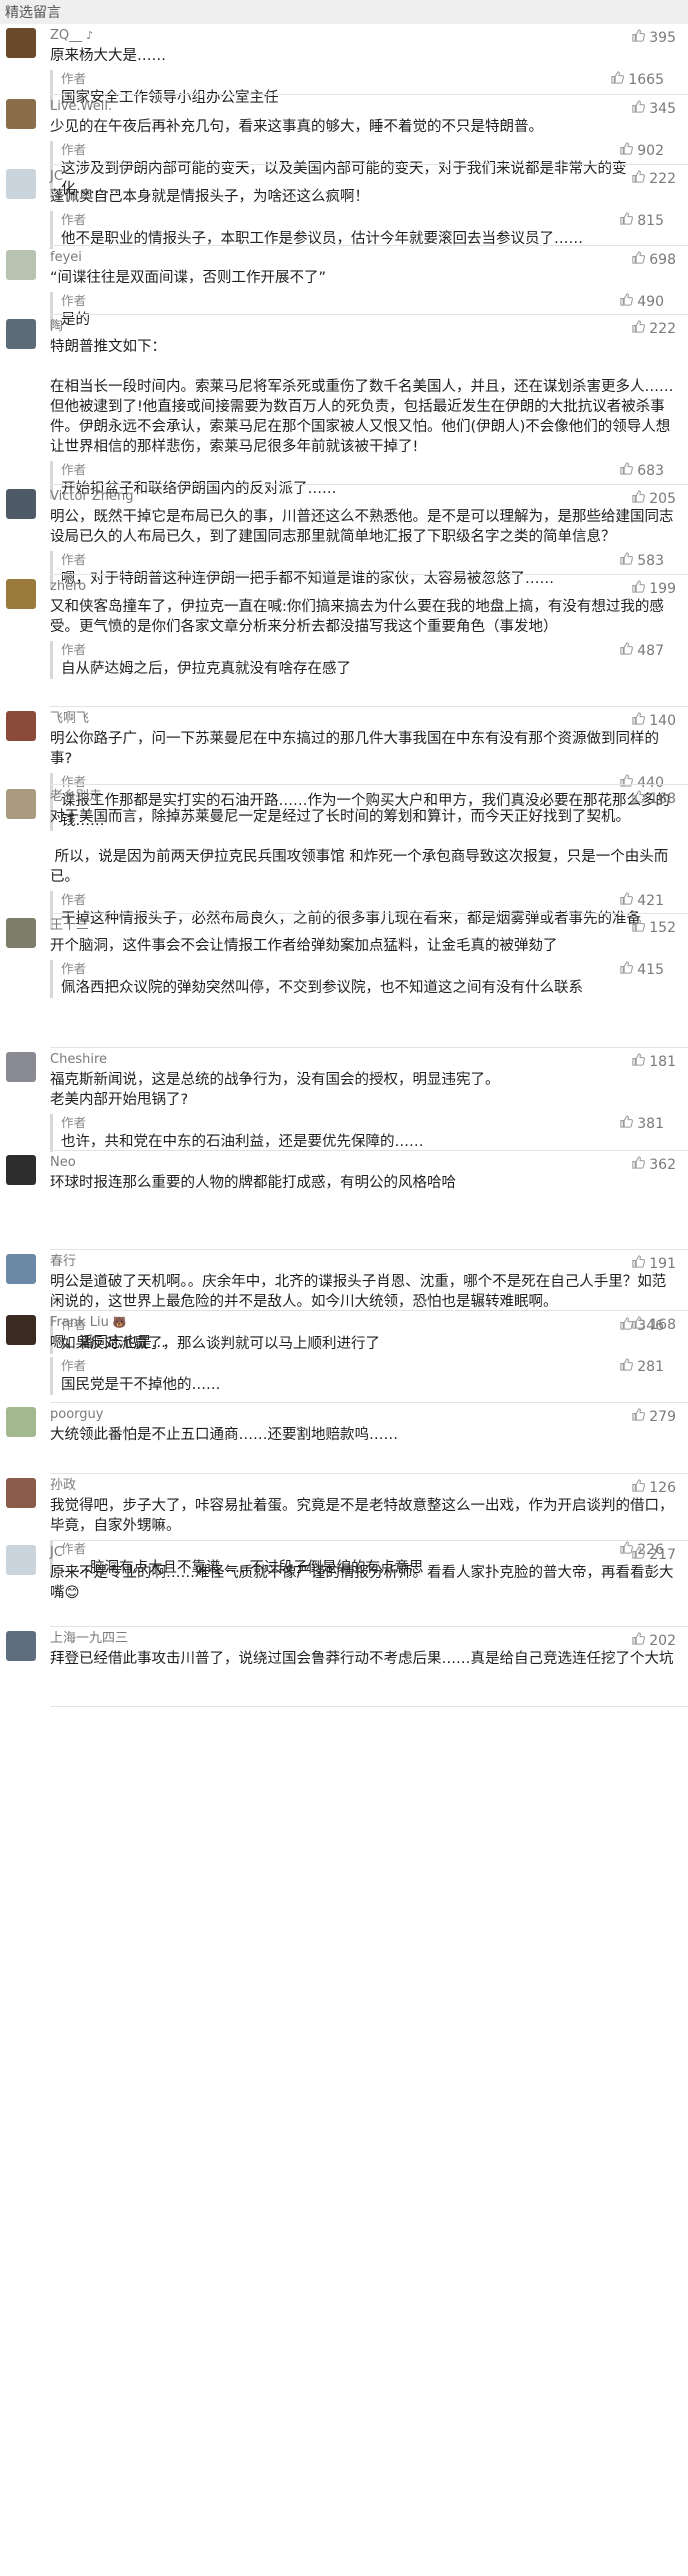 The image size is (688, 2576). Describe the element at coordinates (363, 1322) in the screenshot. I see `comment-nickname: Frank Liu 🐻` at that location.